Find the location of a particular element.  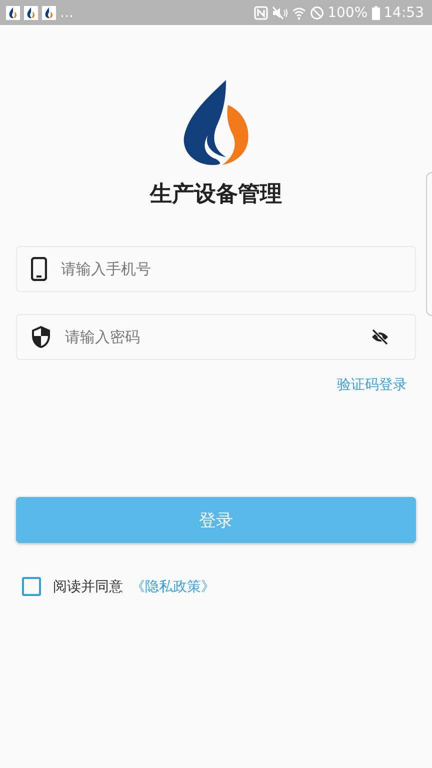

login-button: 登录 is located at coordinates (216, 520).